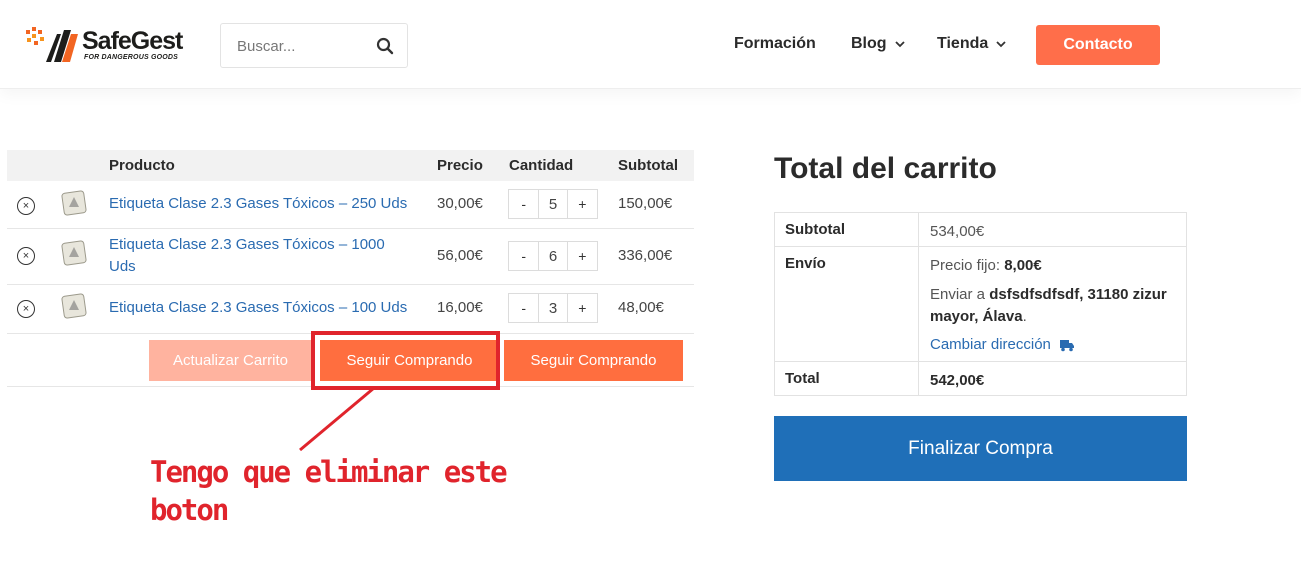 This screenshot has width=1301, height=576. What do you see at coordinates (957, 380) in the screenshot?
I see `total-value: 542,00€` at bounding box center [957, 380].